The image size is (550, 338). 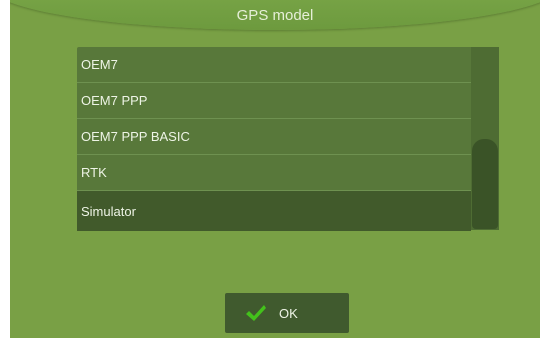 I want to click on ok-label: OK, so click(x=288, y=313).